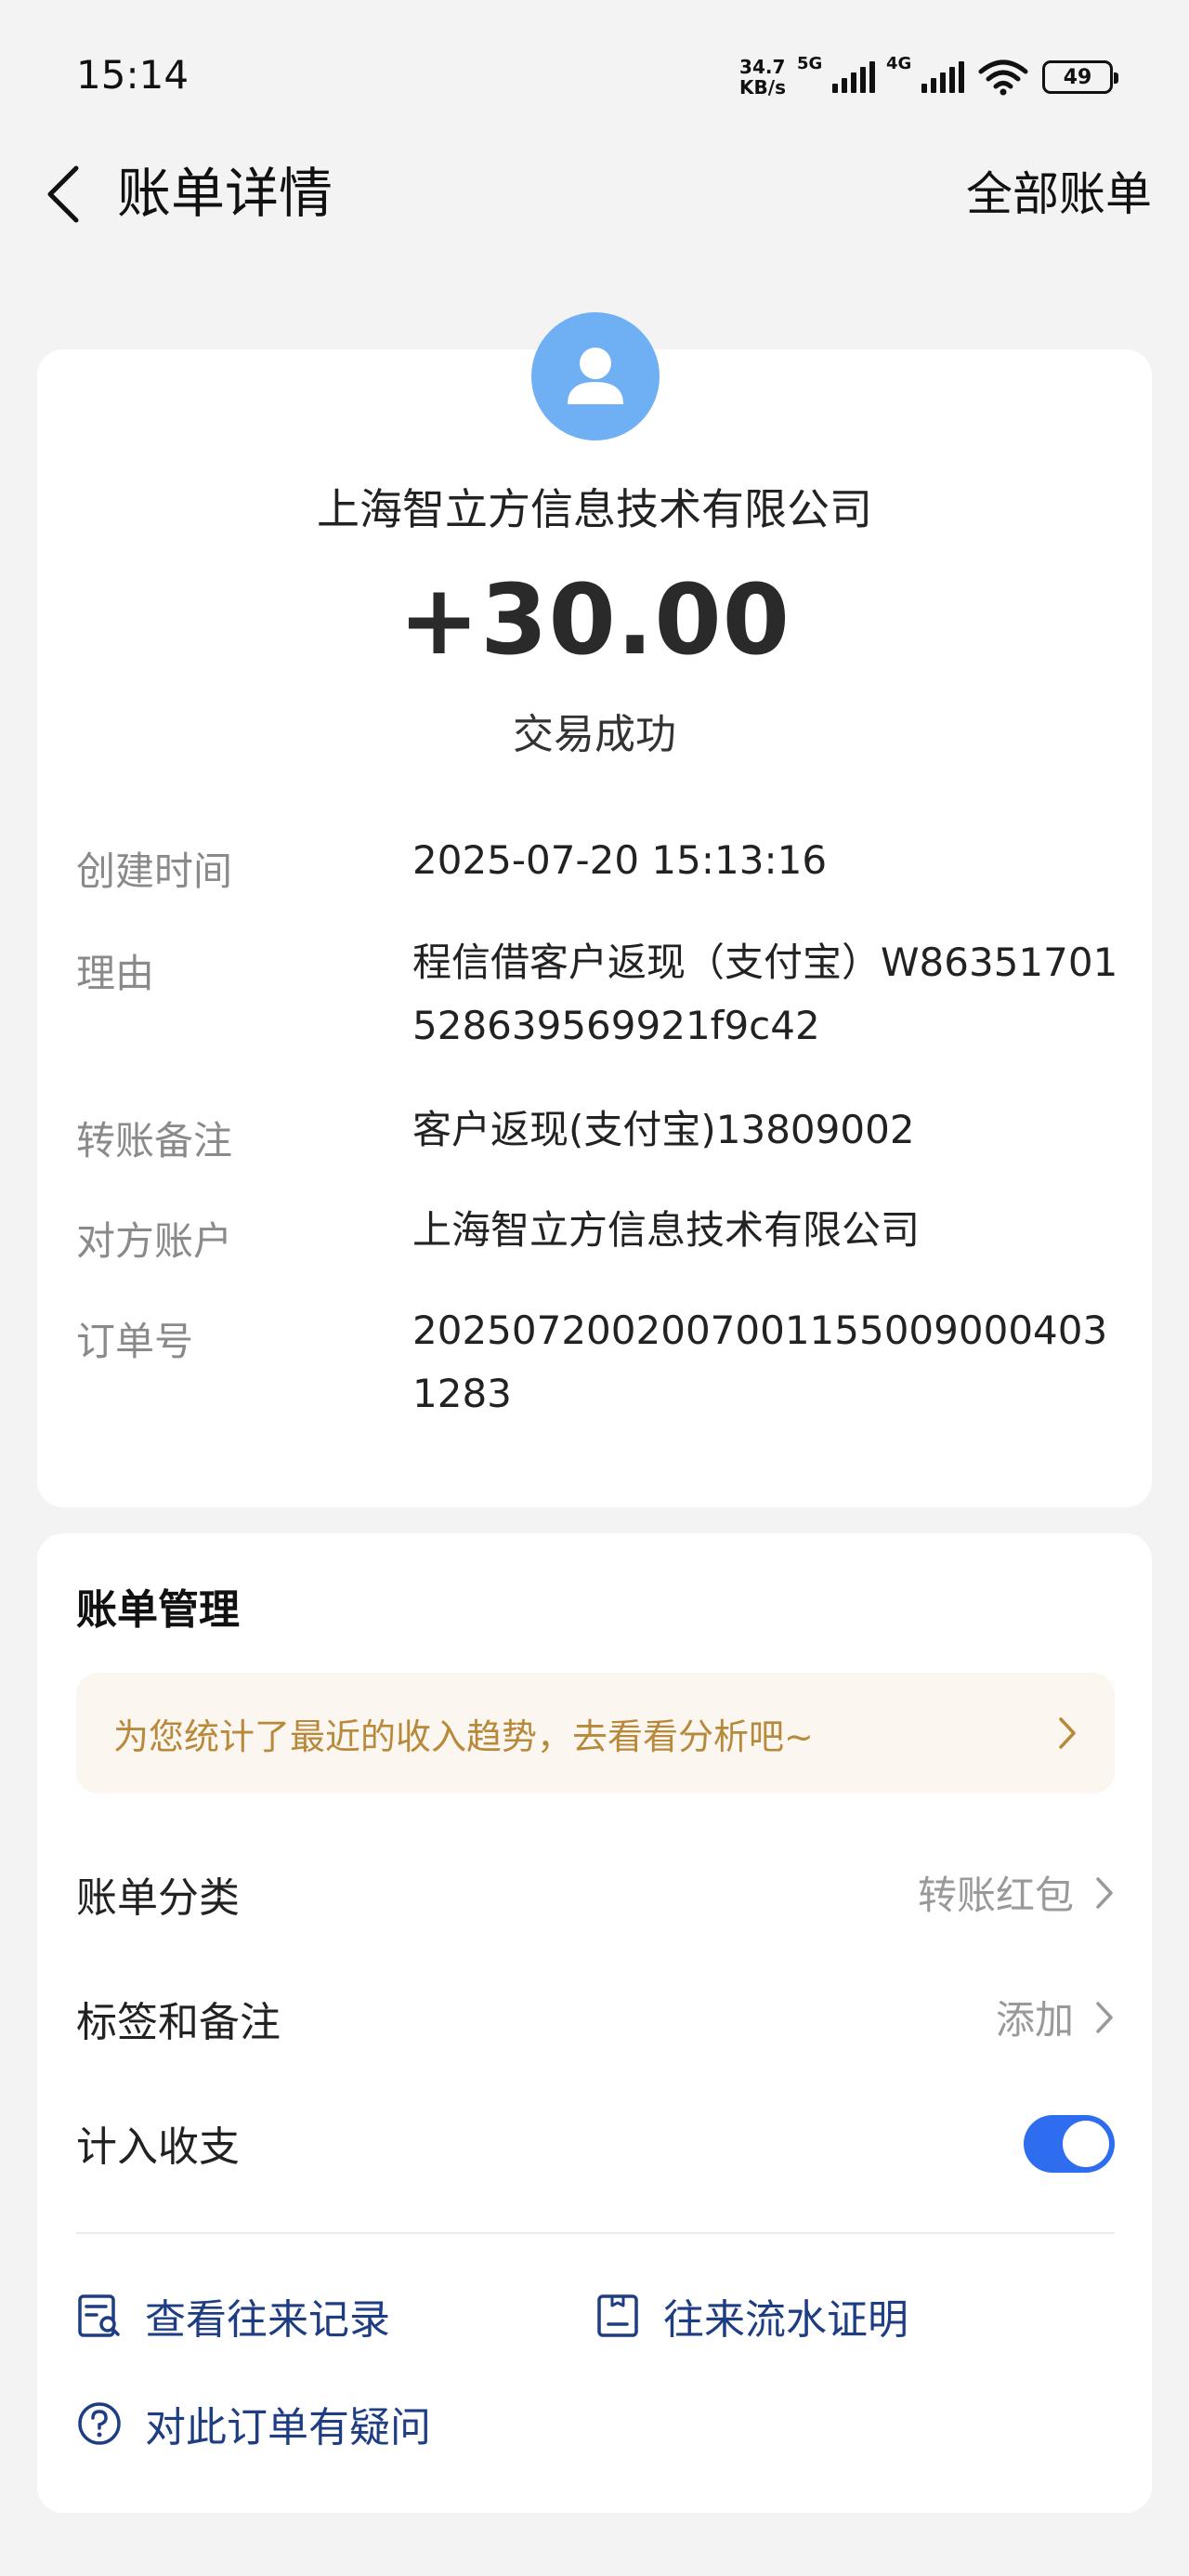 This screenshot has width=1189, height=2576. What do you see at coordinates (785, 2320) in the screenshot?
I see `transaction-proof-label: 往来流水证明` at bounding box center [785, 2320].